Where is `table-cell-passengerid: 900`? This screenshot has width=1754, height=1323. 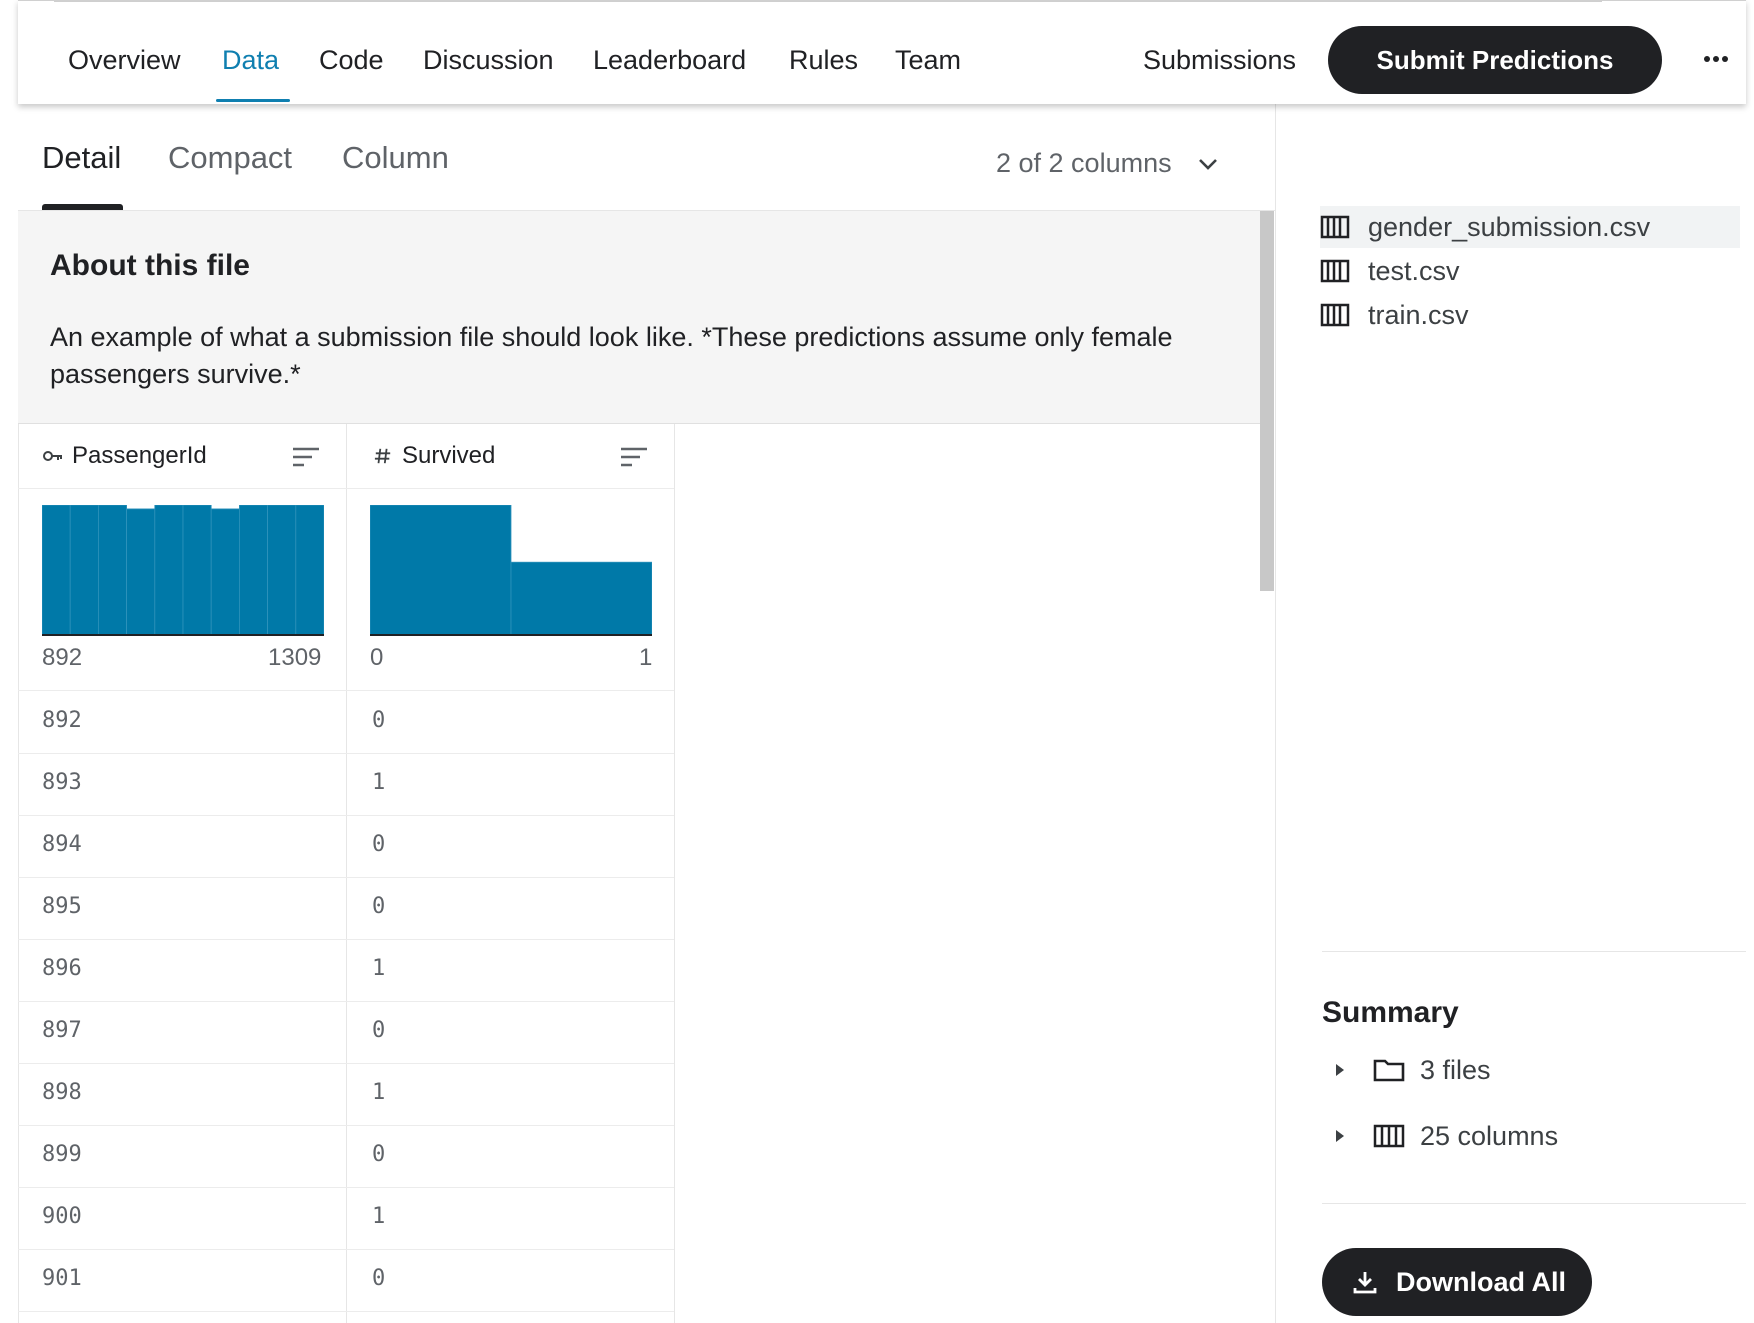
table-cell-passengerid: 900 is located at coordinates (62, 1216).